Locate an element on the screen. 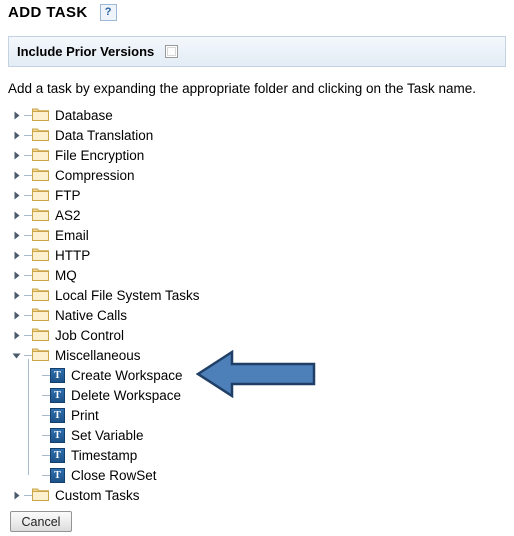 This screenshot has height=536, width=514. tree-node-label: Miscellaneous is located at coordinates (98, 355).